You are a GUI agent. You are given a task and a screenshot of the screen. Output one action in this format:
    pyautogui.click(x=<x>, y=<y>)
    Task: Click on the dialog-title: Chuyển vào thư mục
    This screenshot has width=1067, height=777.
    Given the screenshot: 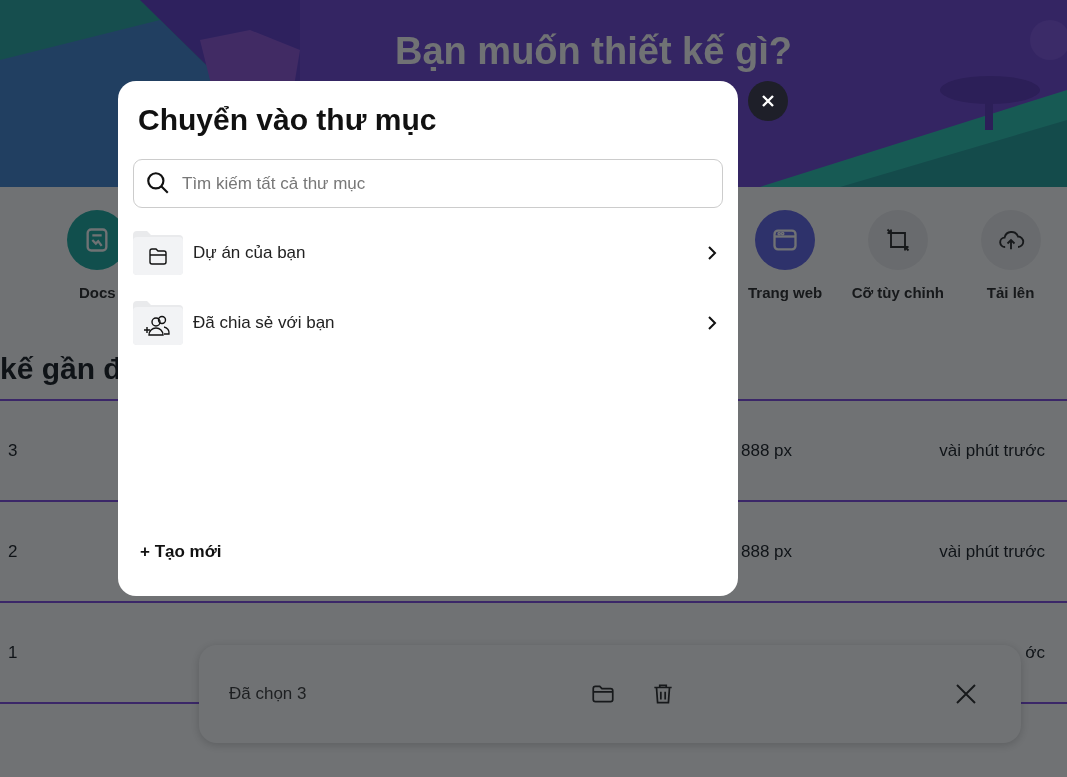 What is the action you would take?
    pyautogui.click(x=288, y=120)
    